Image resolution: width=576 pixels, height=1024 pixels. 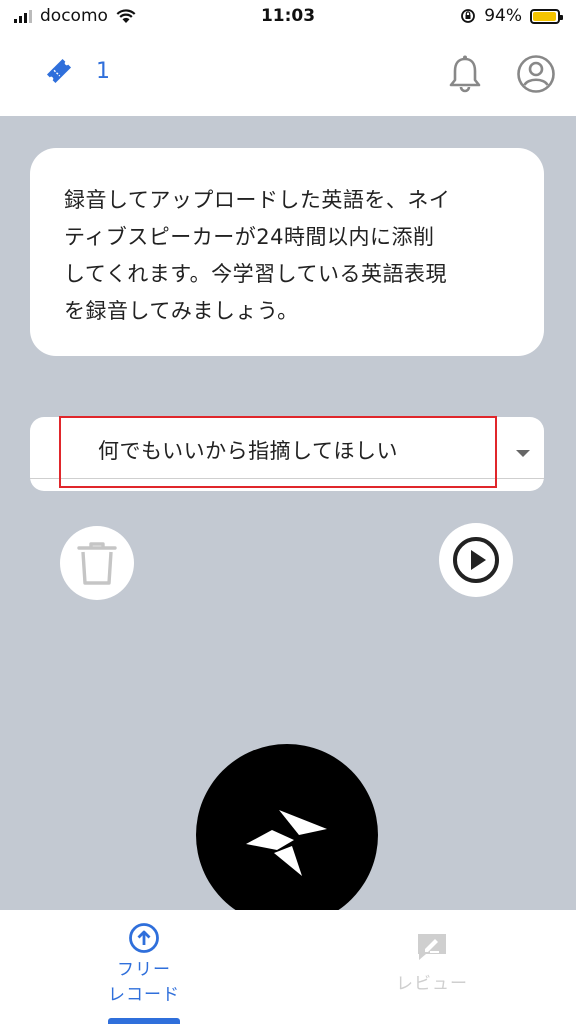 I want to click on feedback-type-select: 何でもいいから指摘してほしい, so click(x=287, y=454).